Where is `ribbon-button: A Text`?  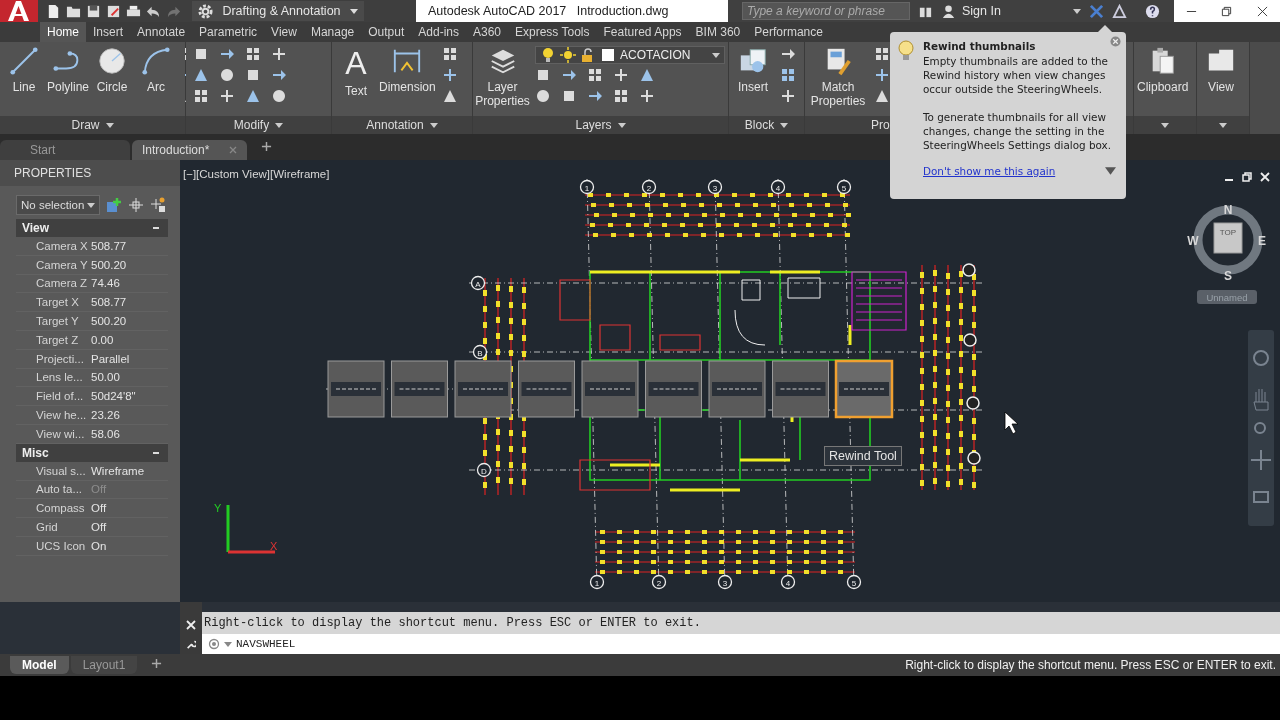
ribbon-button: A Text is located at coordinates (356, 72).